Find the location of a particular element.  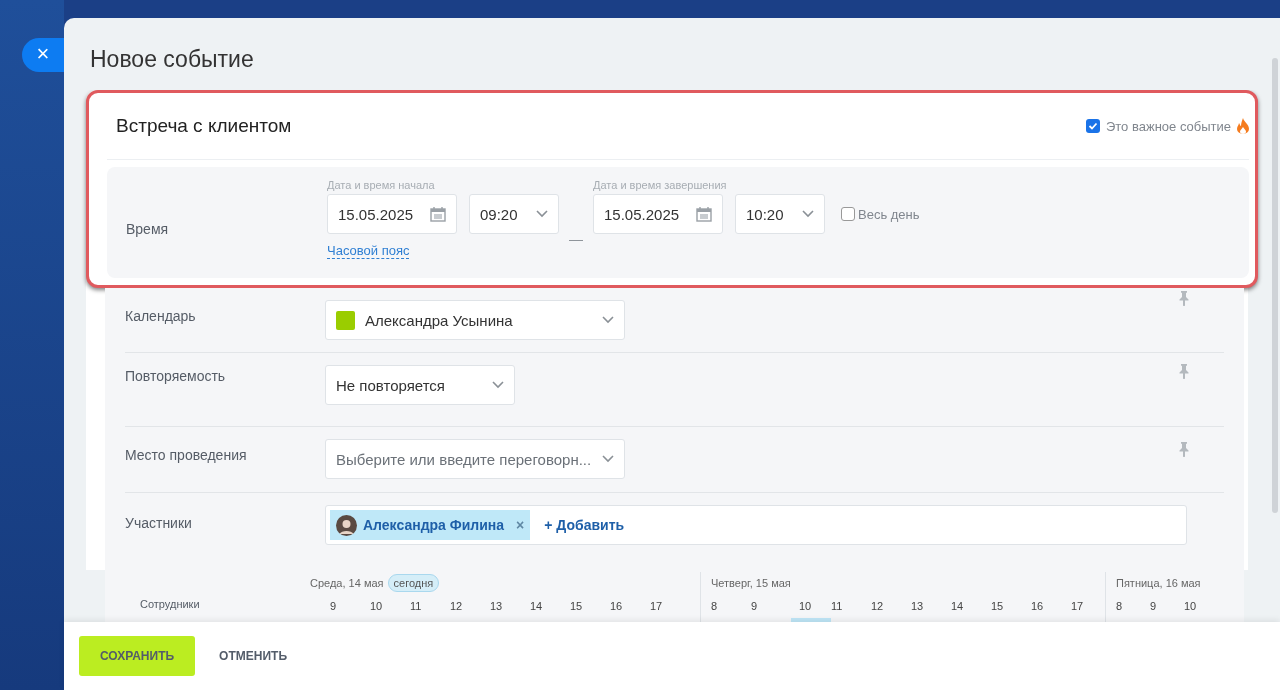

field-label: Участники is located at coordinates (159, 523).